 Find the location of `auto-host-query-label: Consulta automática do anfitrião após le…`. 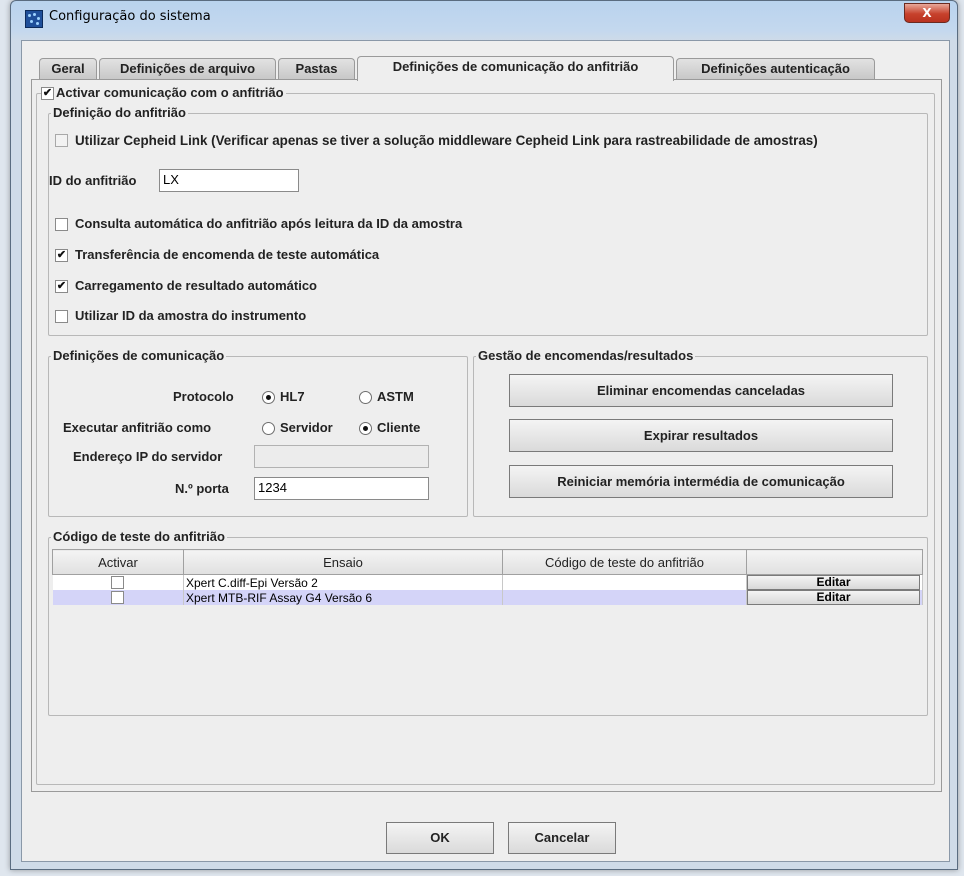

auto-host-query-label: Consulta automática do anfitrião após le… is located at coordinates (269, 223).